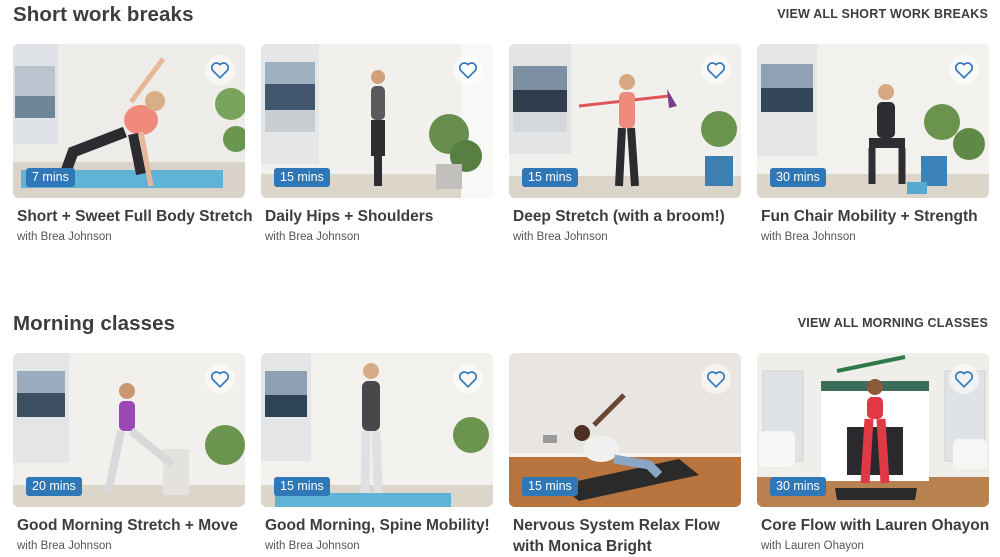  Describe the element at coordinates (812, 546) in the screenshot. I see `instructor-name: with Lauren Ohayon` at that location.